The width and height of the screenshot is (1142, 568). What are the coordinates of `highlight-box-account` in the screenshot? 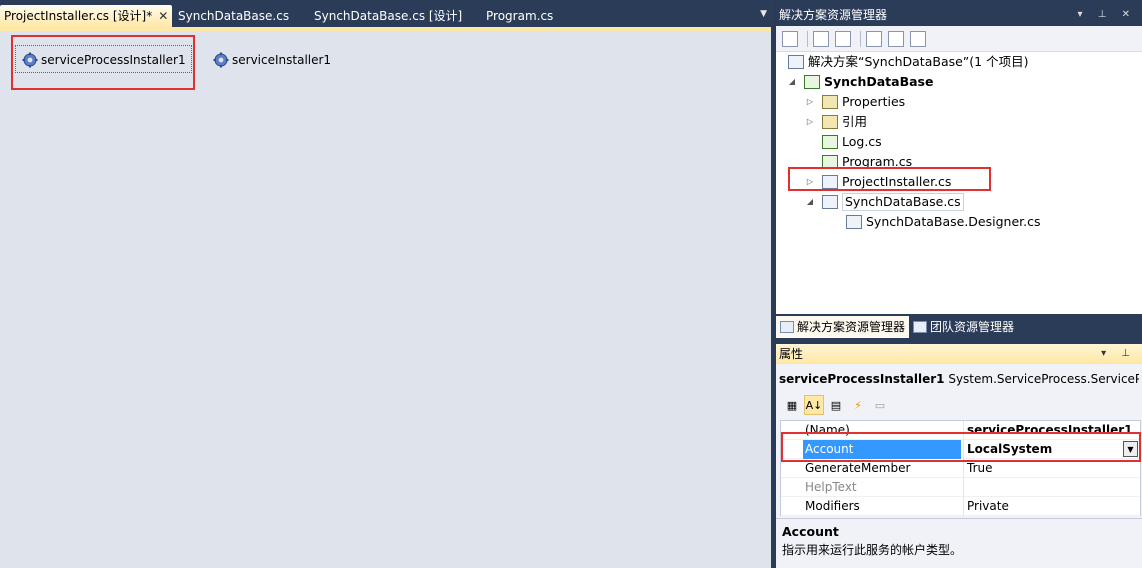 It's located at (961, 447).